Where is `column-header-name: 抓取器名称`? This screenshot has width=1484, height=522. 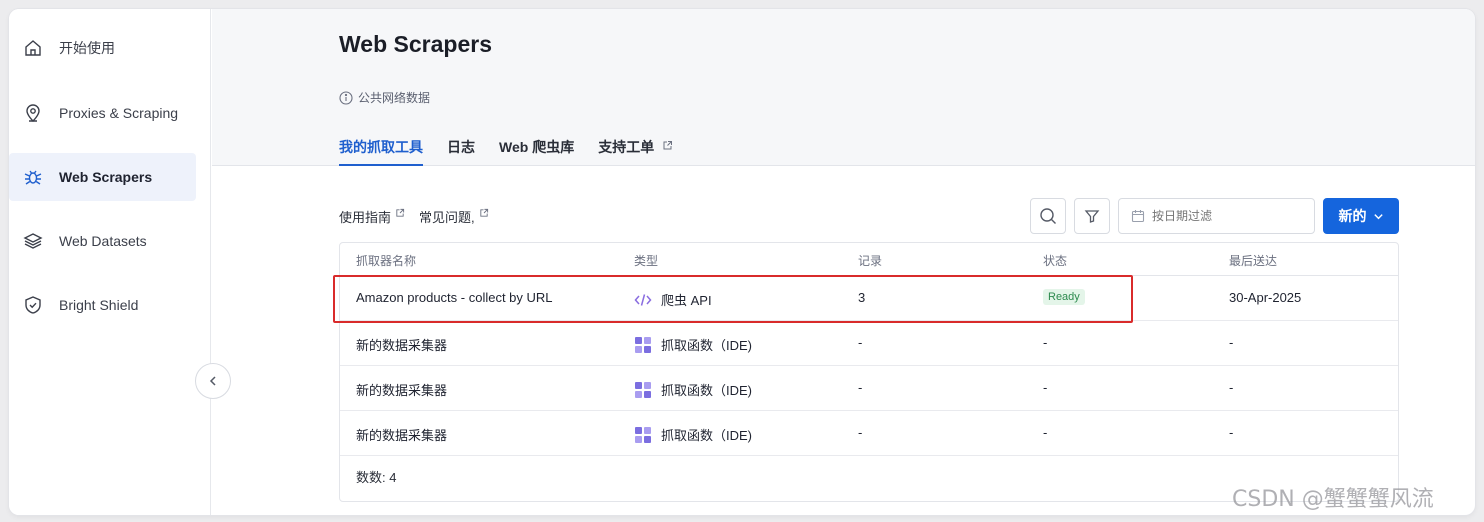 column-header-name: 抓取器名称 is located at coordinates (386, 260).